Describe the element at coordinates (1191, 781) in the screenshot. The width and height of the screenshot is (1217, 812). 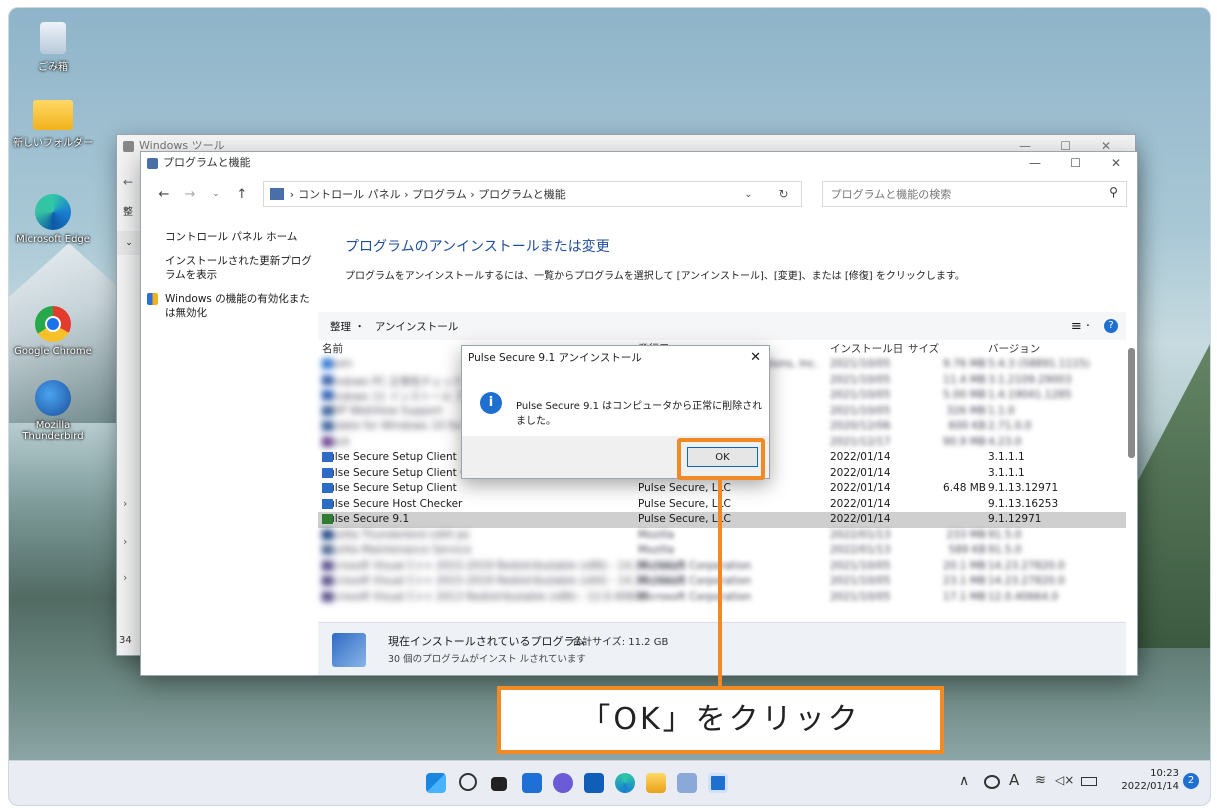
I see `notification-badge: 2` at that location.